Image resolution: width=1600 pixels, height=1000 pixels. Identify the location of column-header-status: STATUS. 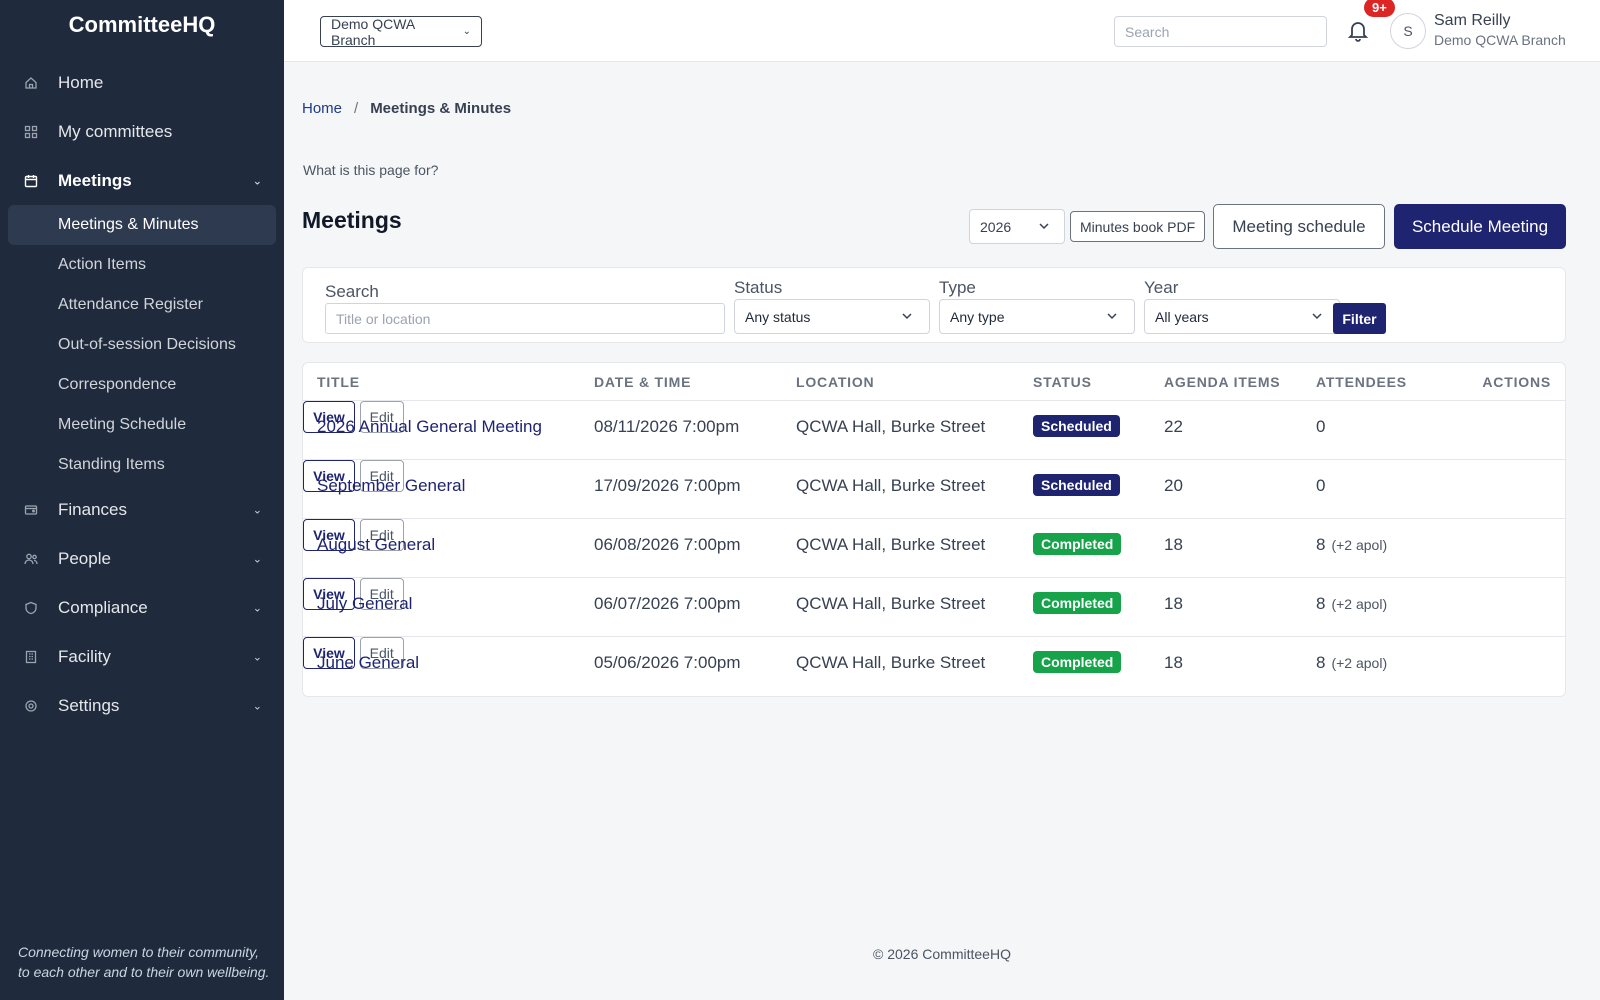
(1062, 382).